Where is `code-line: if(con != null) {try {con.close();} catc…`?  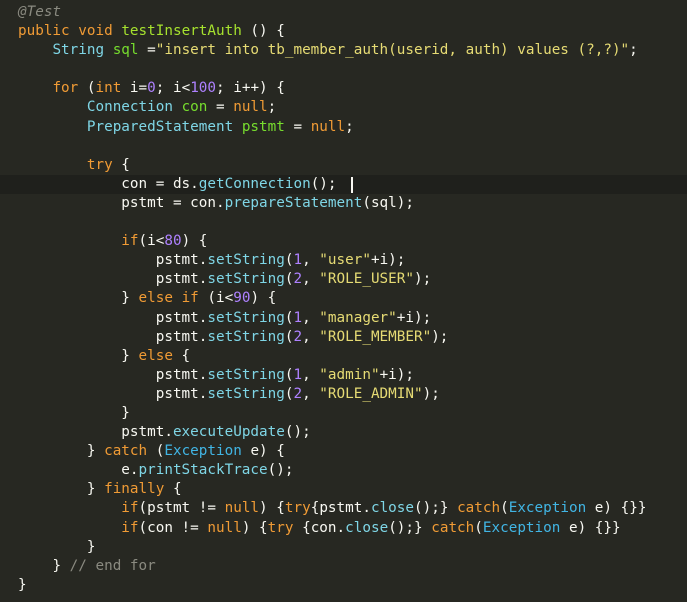
code-line: if(con != null) {try {con.close();} catc… is located at coordinates (343, 528).